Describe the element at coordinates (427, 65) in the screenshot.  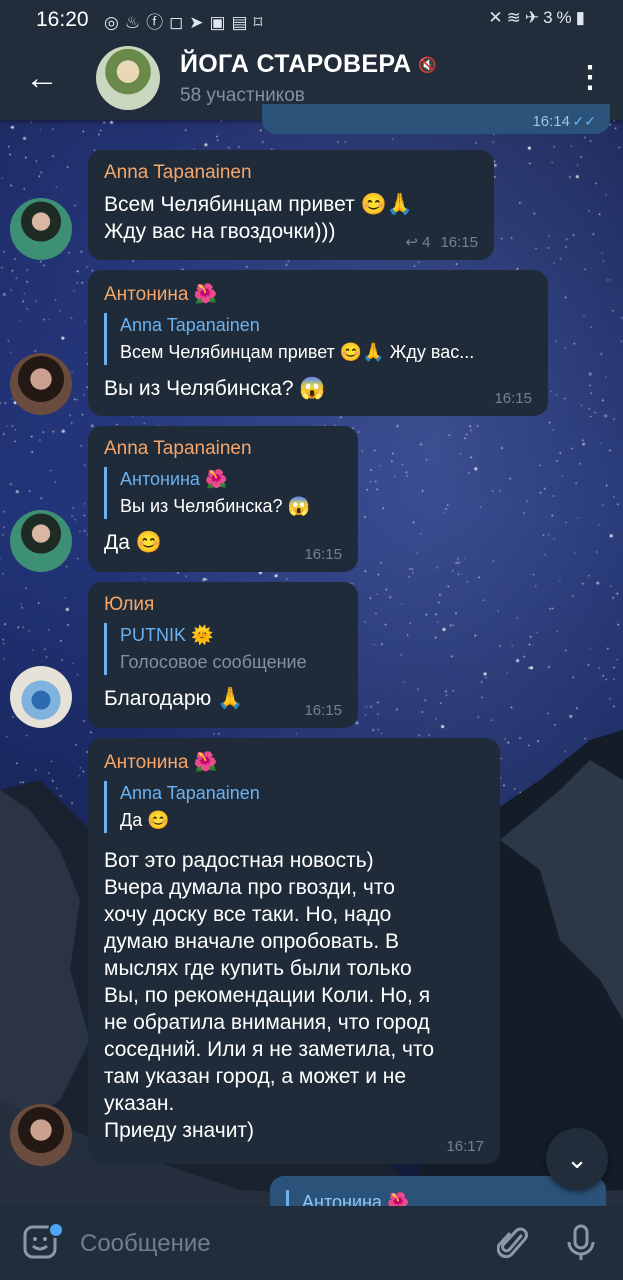
I see `muted-speaker-icon: 🔇` at that location.